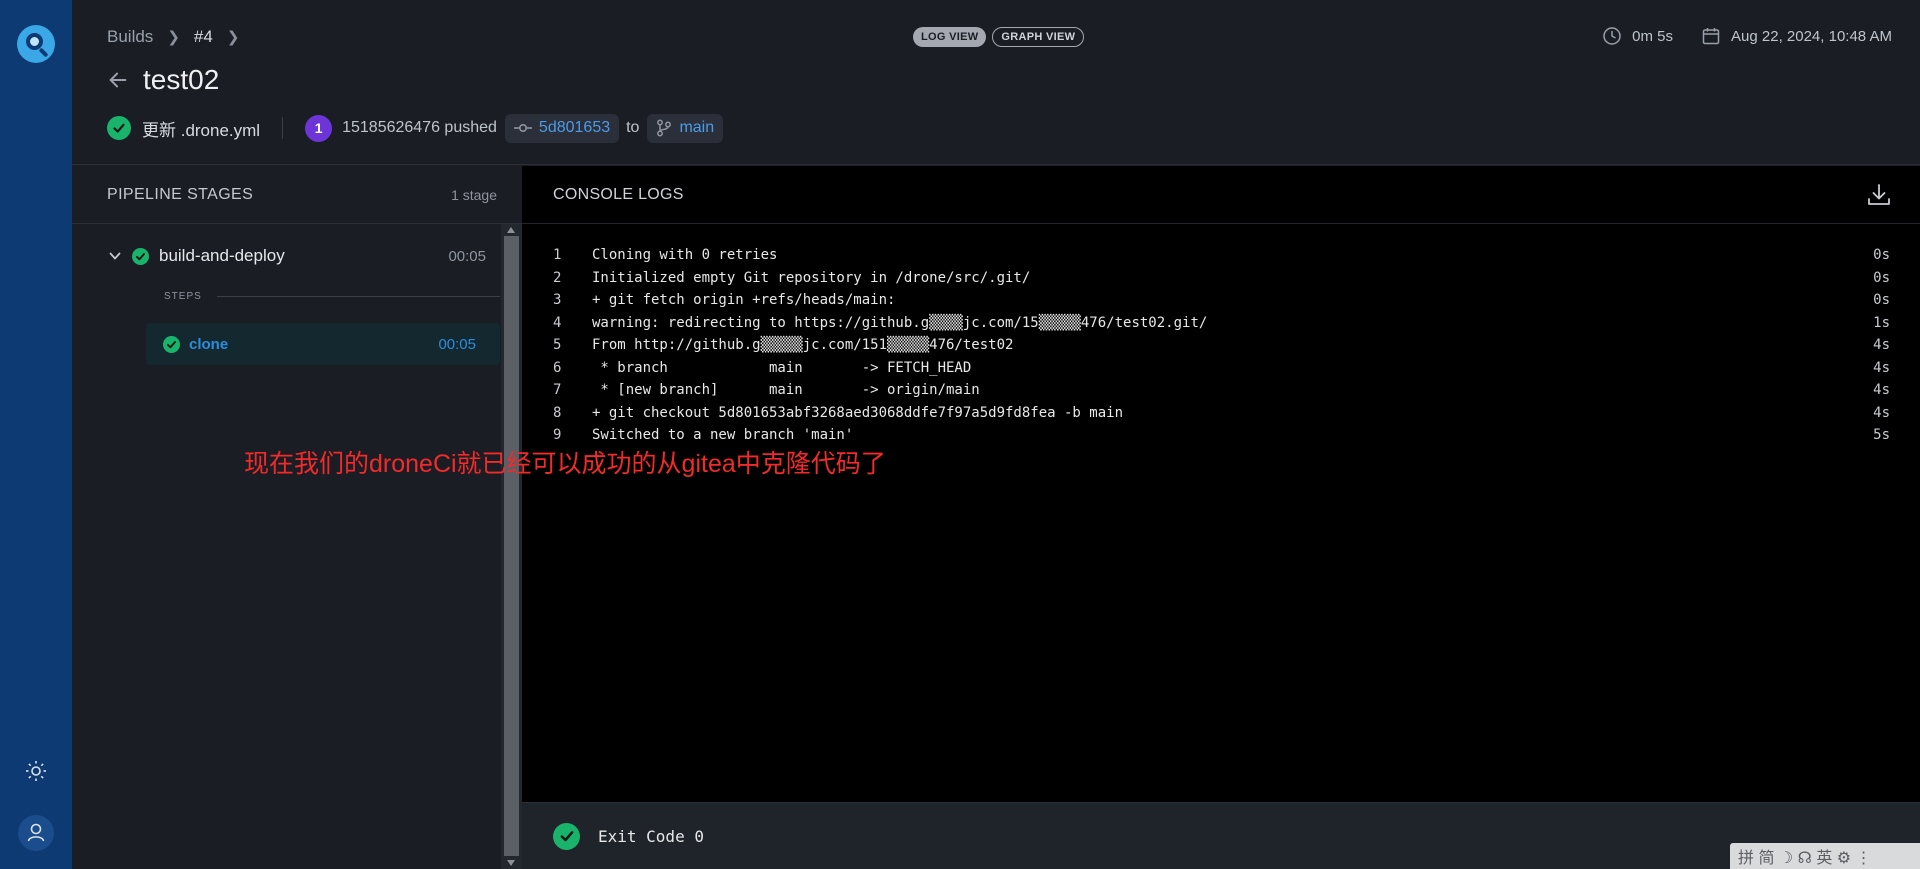  I want to click on steps-label: STEPS, so click(183, 296).